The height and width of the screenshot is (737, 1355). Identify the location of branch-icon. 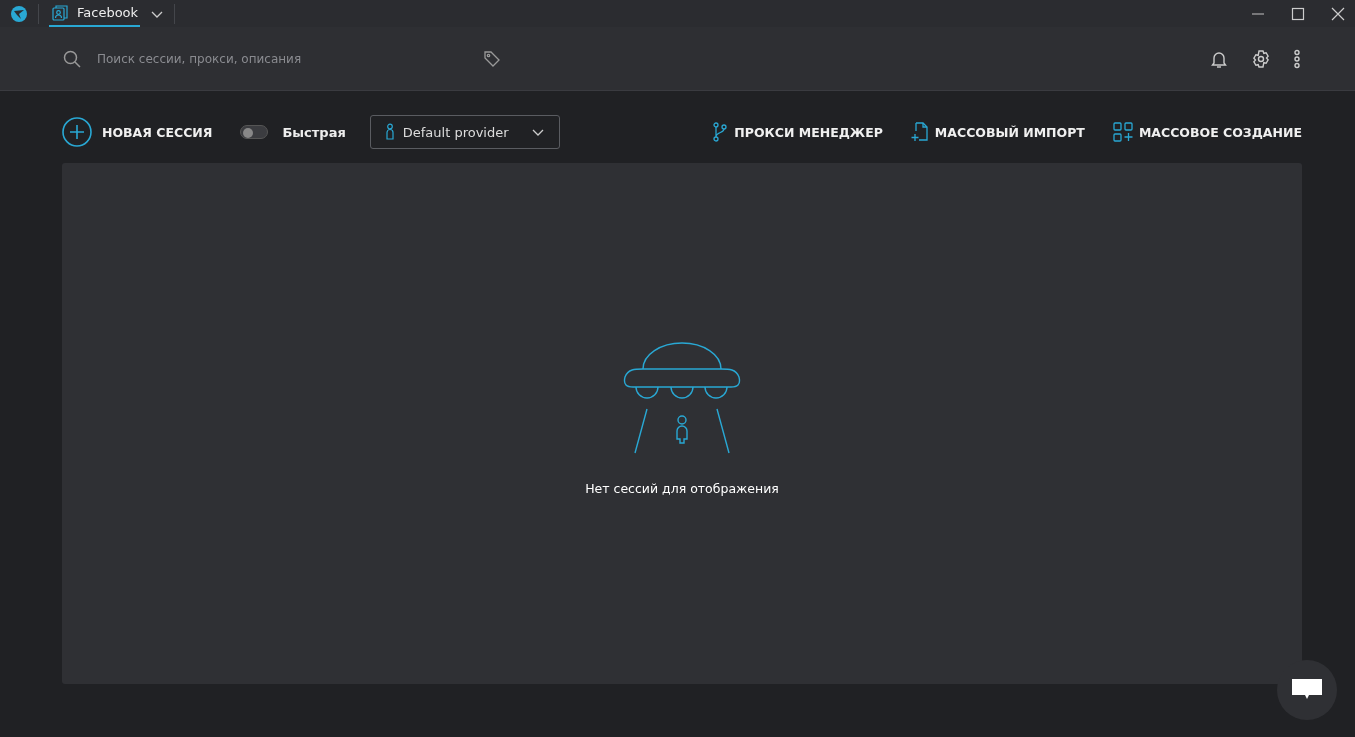
(720, 132).